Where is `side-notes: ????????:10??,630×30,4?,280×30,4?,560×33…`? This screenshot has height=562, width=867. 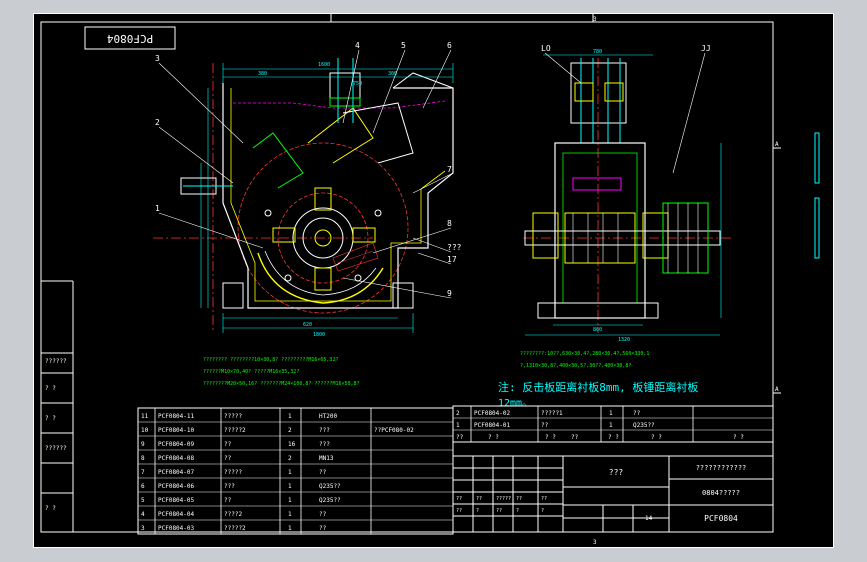 side-notes: ????????:10??,630×30,4?,280×30,4?,560×33… is located at coordinates (584, 360).